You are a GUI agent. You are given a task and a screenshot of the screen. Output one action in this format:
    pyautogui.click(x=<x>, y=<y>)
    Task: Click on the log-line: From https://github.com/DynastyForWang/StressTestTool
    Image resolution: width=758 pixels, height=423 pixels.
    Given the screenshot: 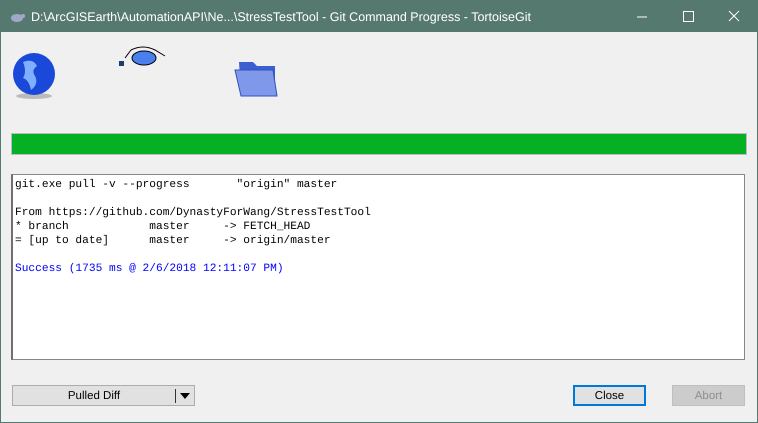 What is the action you would take?
    pyautogui.click(x=193, y=213)
    